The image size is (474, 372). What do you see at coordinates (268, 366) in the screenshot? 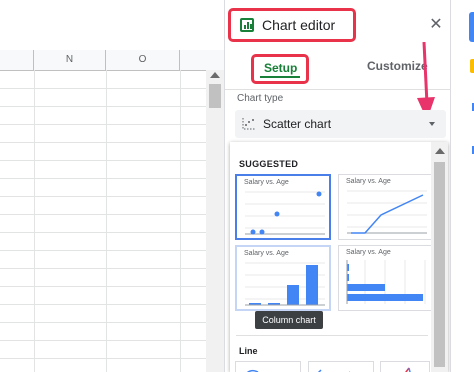
I see `line-chart-option` at bounding box center [268, 366].